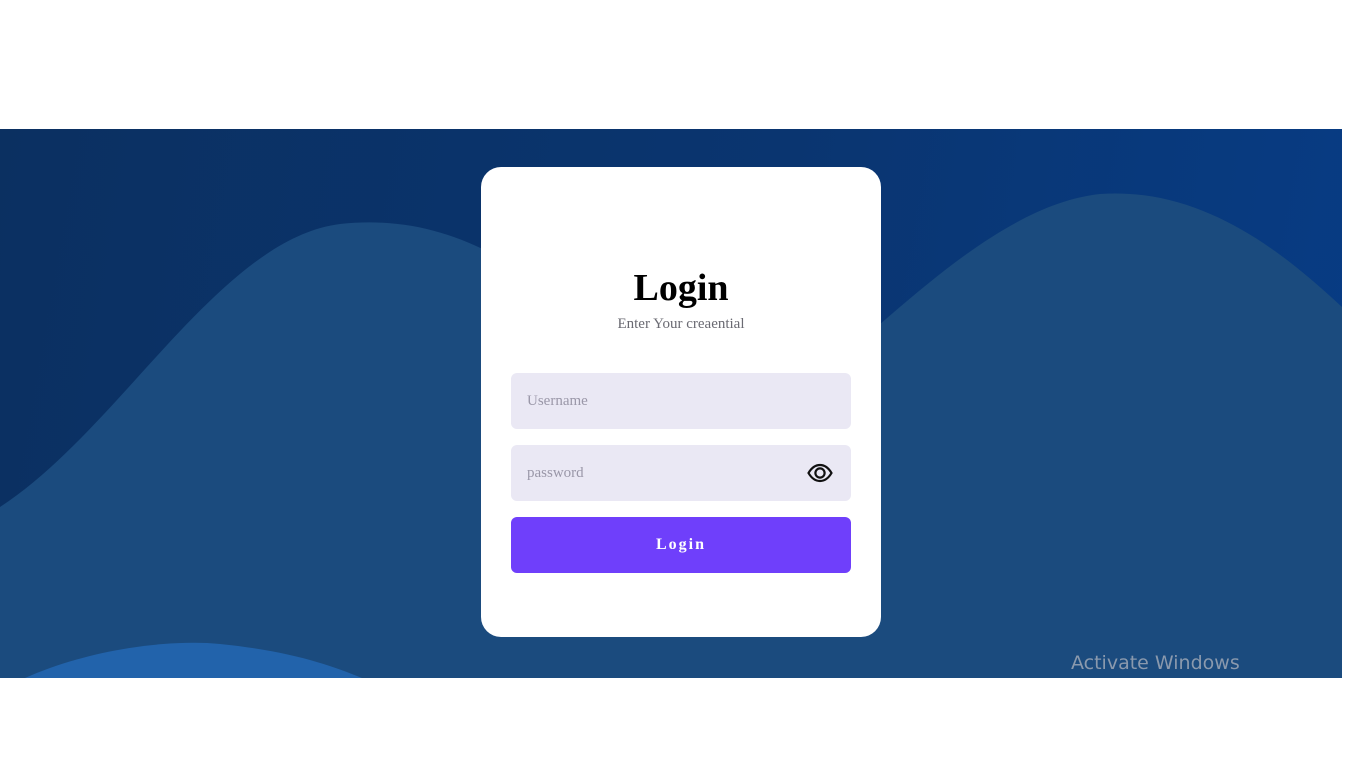  Describe the element at coordinates (681, 324) in the screenshot. I see `login-subtitle: Enter Your creaential` at that location.